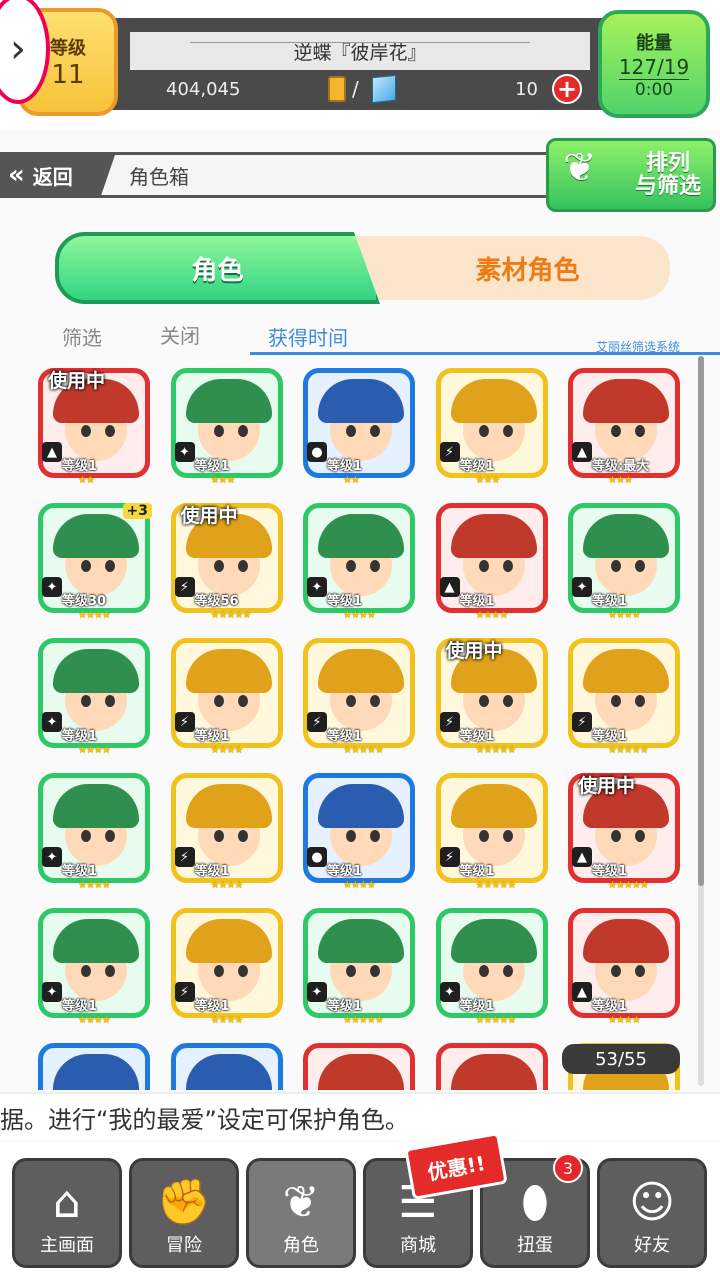 The image size is (720, 1280). I want to click on tab-characters: 角色, so click(217, 268).